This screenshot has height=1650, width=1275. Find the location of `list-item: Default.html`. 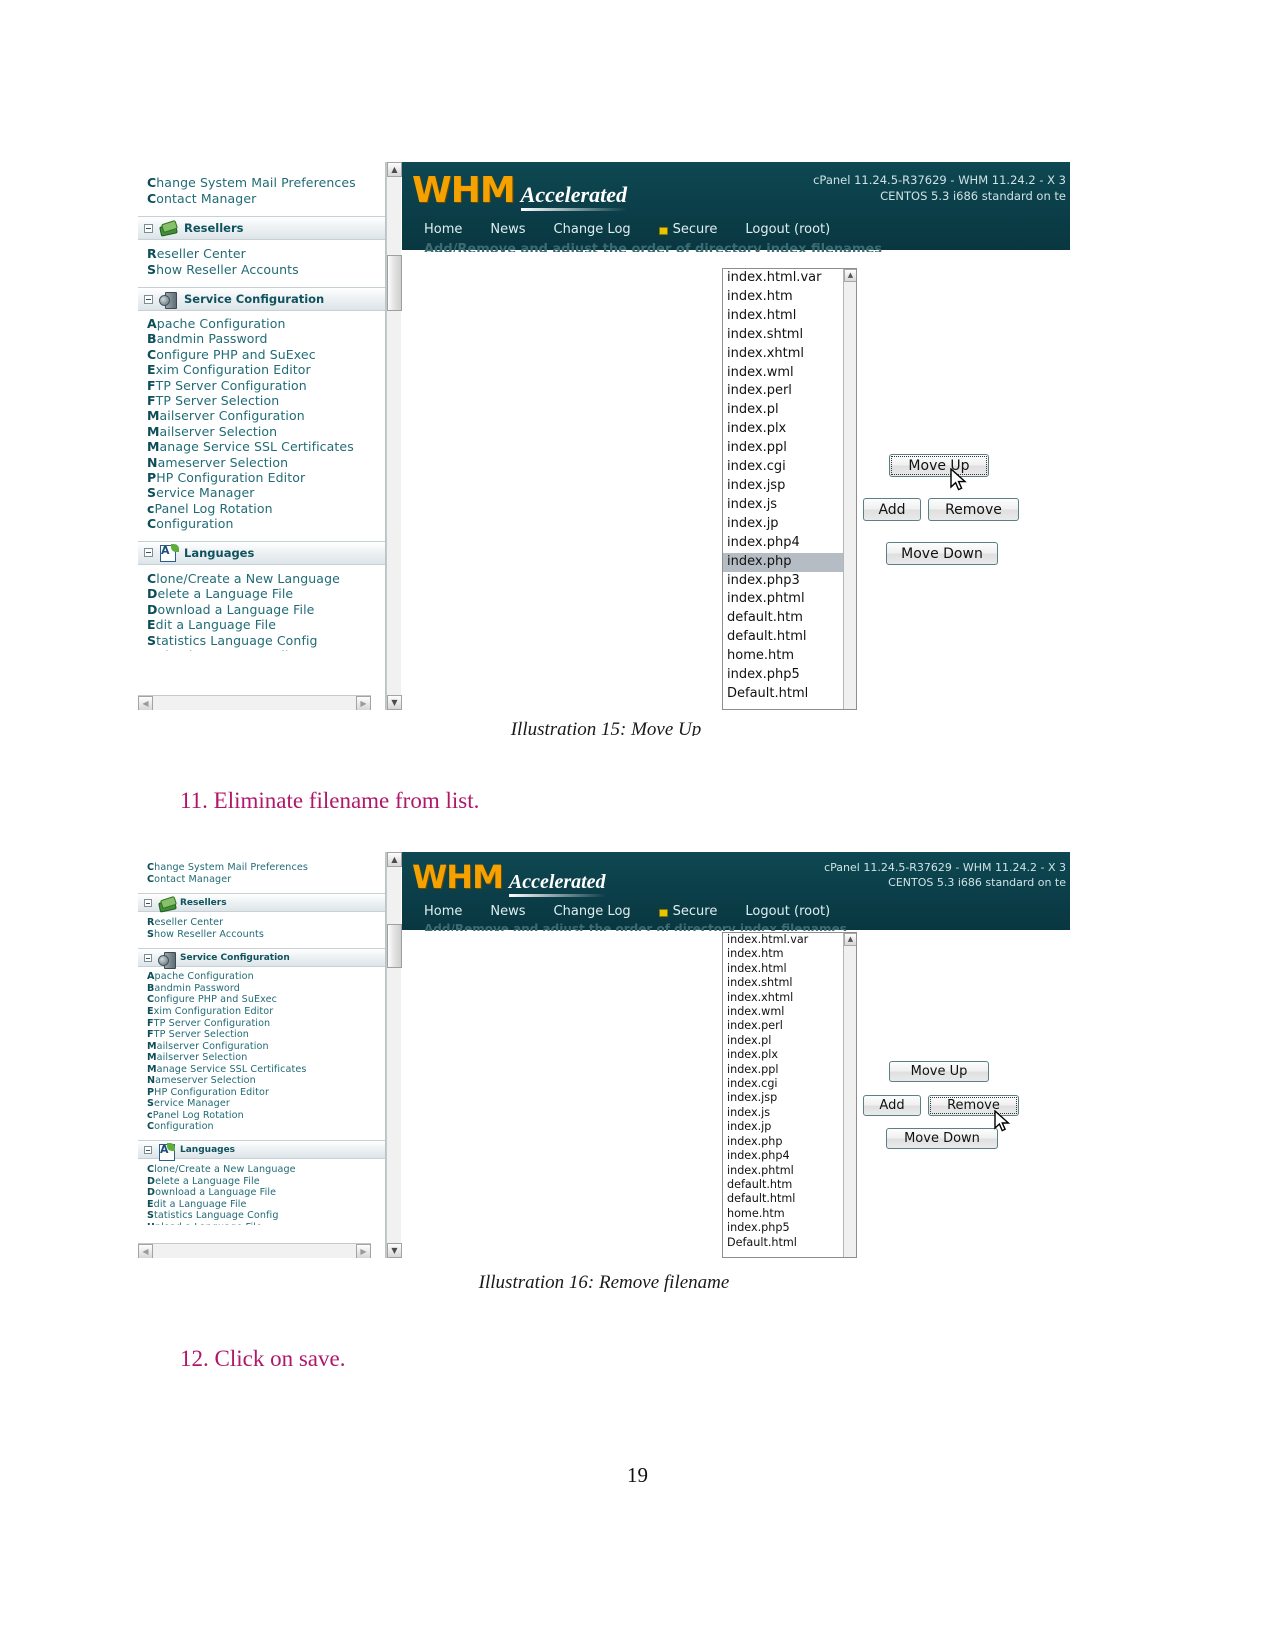

list-item: Default.html is located at coordinates (789, 1243).